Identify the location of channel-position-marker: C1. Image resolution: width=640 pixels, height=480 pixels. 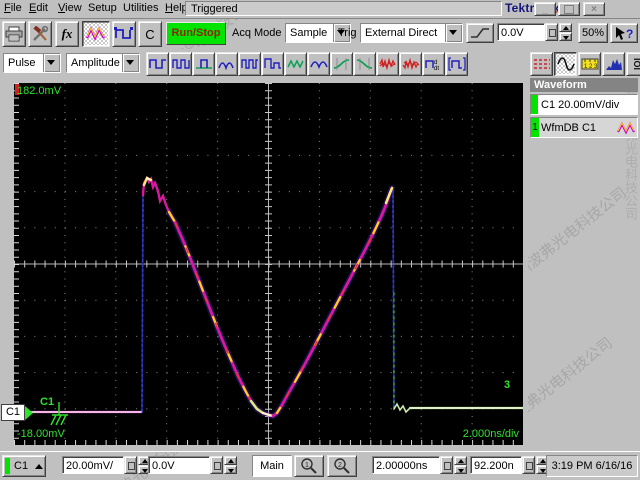
(17, 412).